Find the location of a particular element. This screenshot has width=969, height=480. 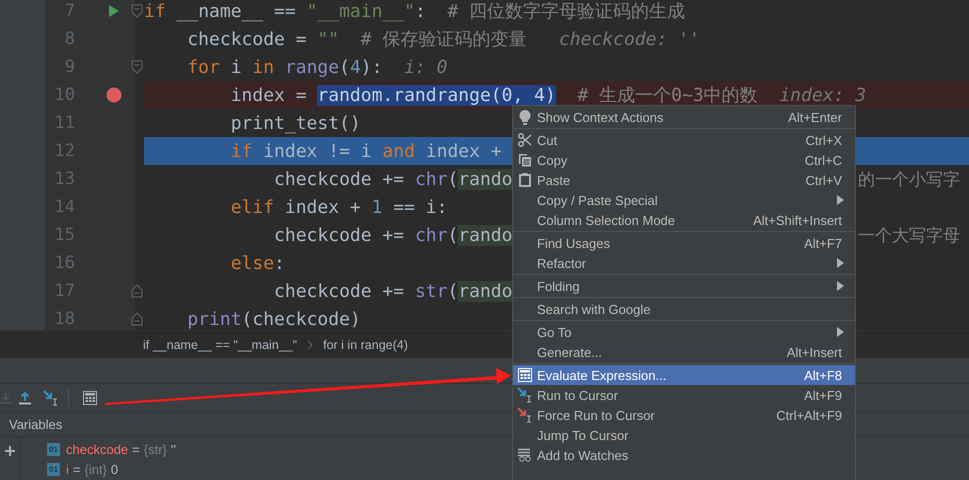

inline-value-hint: index: 3 is located at coordinates (822, 95).